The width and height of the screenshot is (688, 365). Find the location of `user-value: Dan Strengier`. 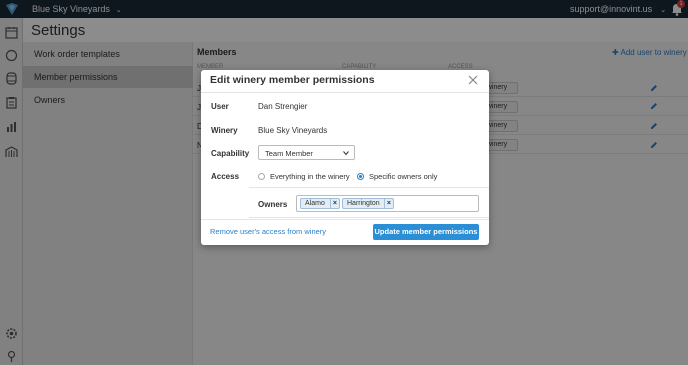

user-value: Dan Strengier is located at coordinates (283, 106).